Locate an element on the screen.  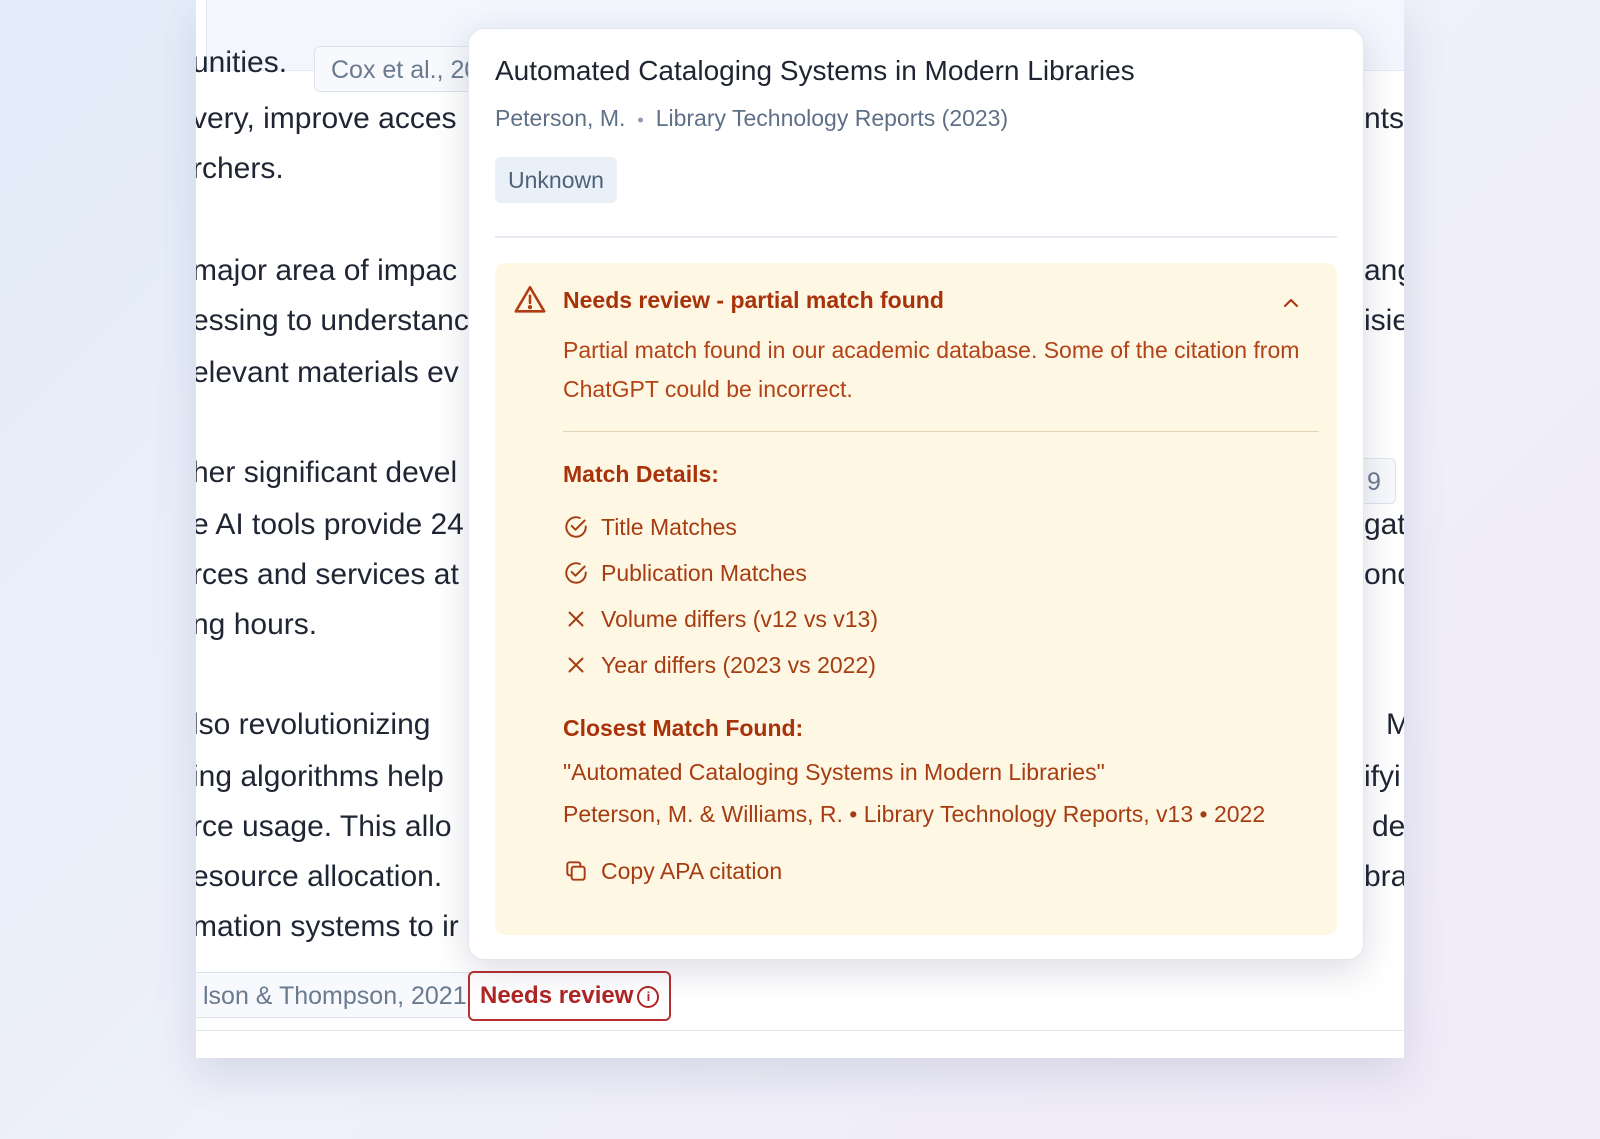
needs-review-label: Needs review is located at coordinates (557, 995).